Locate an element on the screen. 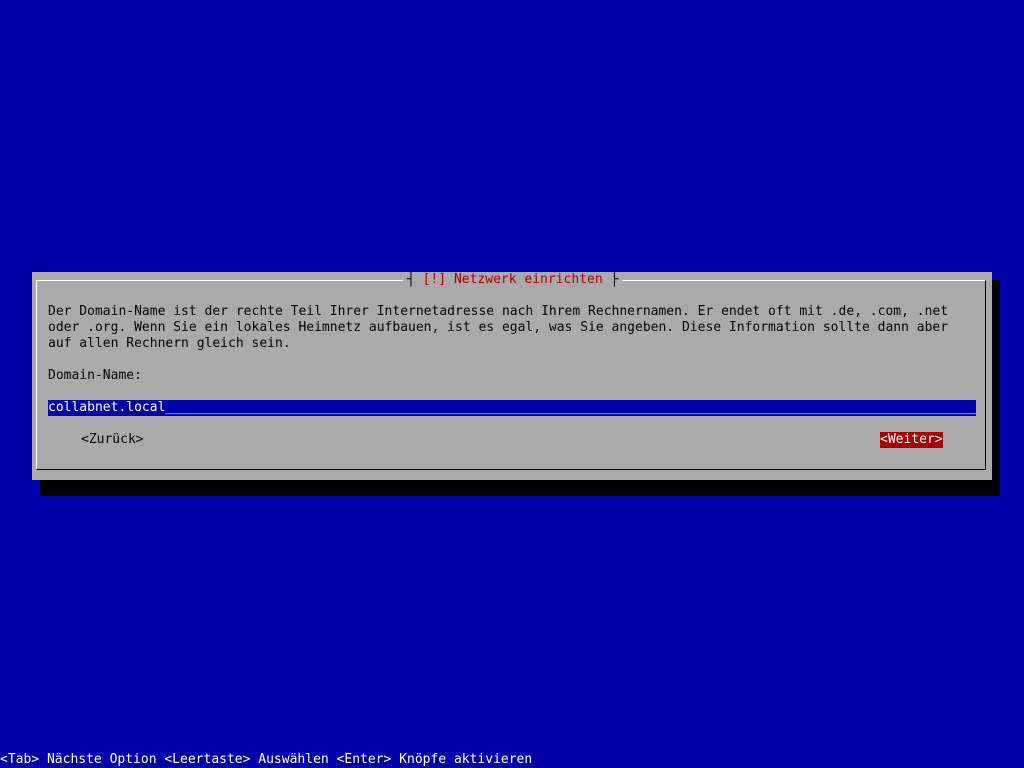 The width and height of the screenshot is (1024, 768). title-bar-right: ├ is located at coordinates (614, 279).